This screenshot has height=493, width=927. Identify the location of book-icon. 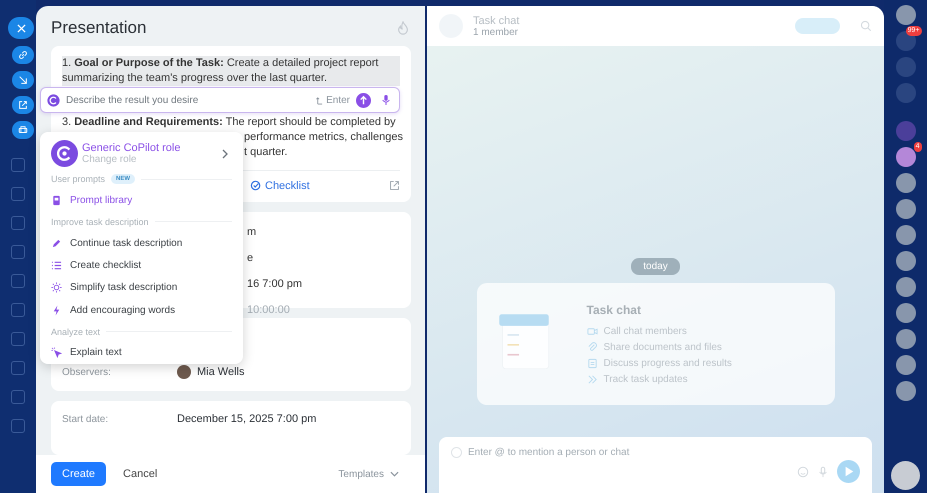
(56, 200).